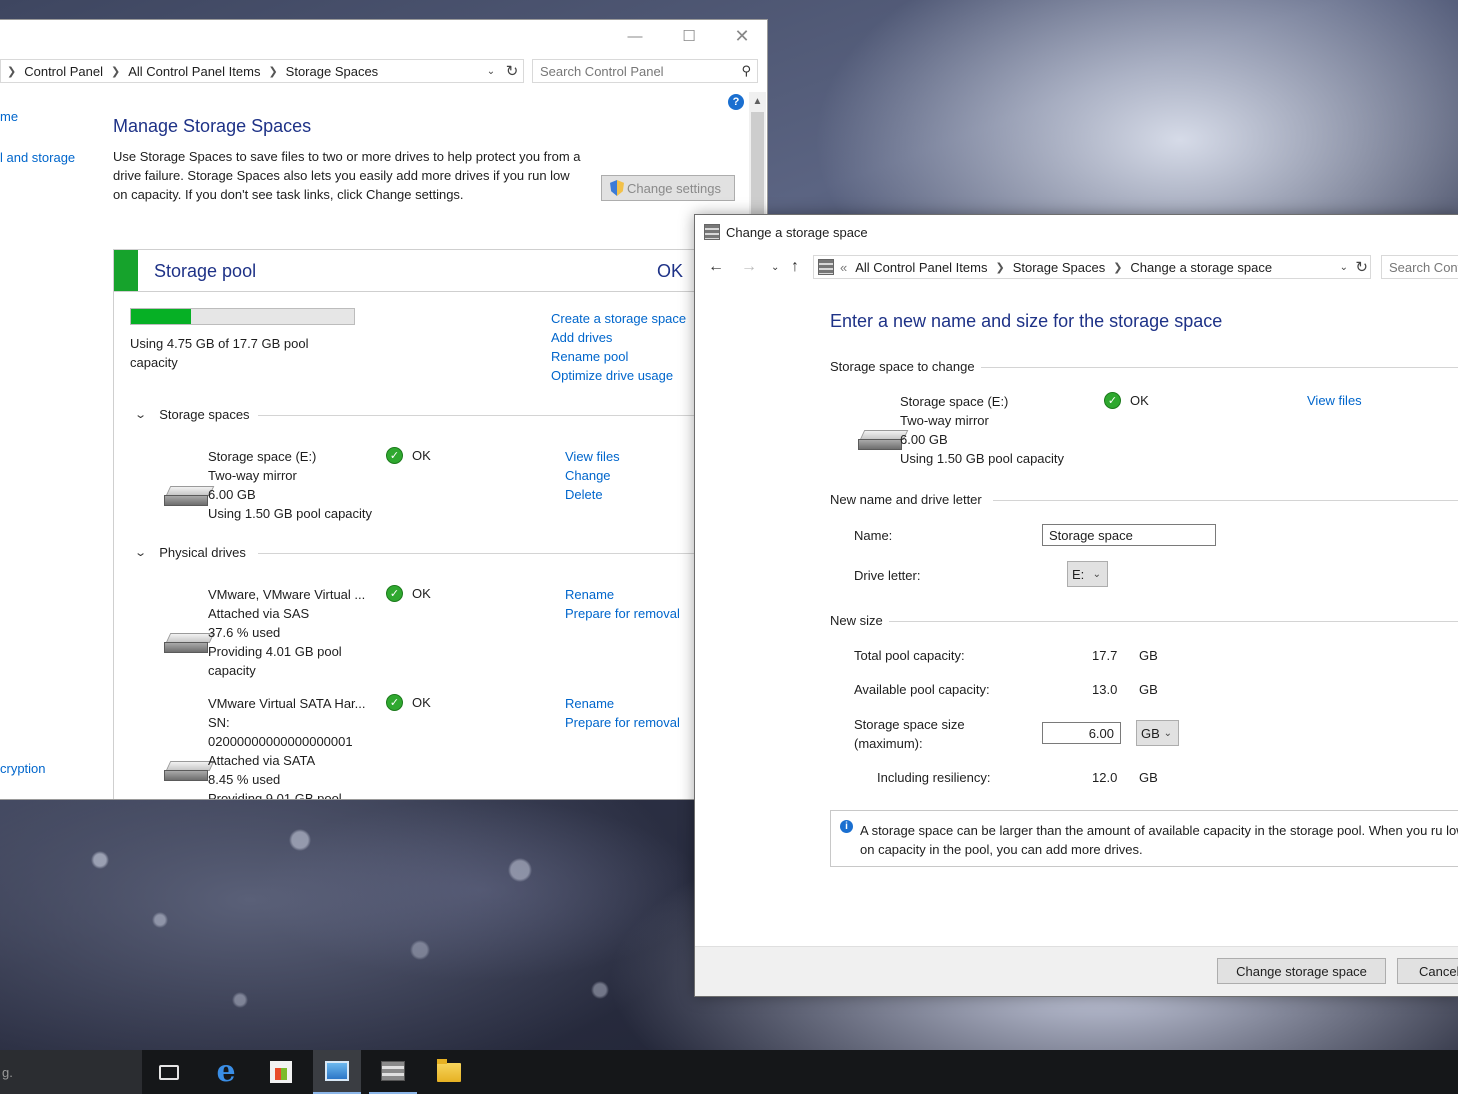  What do you see at coordinates (592, 494) in the screenshot?
I see `delete-link: Delete` at bounding box center [592, 494].